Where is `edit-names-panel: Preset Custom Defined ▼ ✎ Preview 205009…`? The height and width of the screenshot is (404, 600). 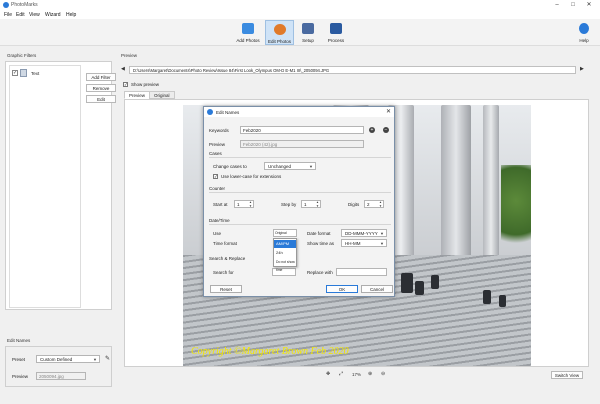 edit-names-panel: Preset Custom Defined ▼ ✎ Preview 205009… is located at coordinates (58, 366).